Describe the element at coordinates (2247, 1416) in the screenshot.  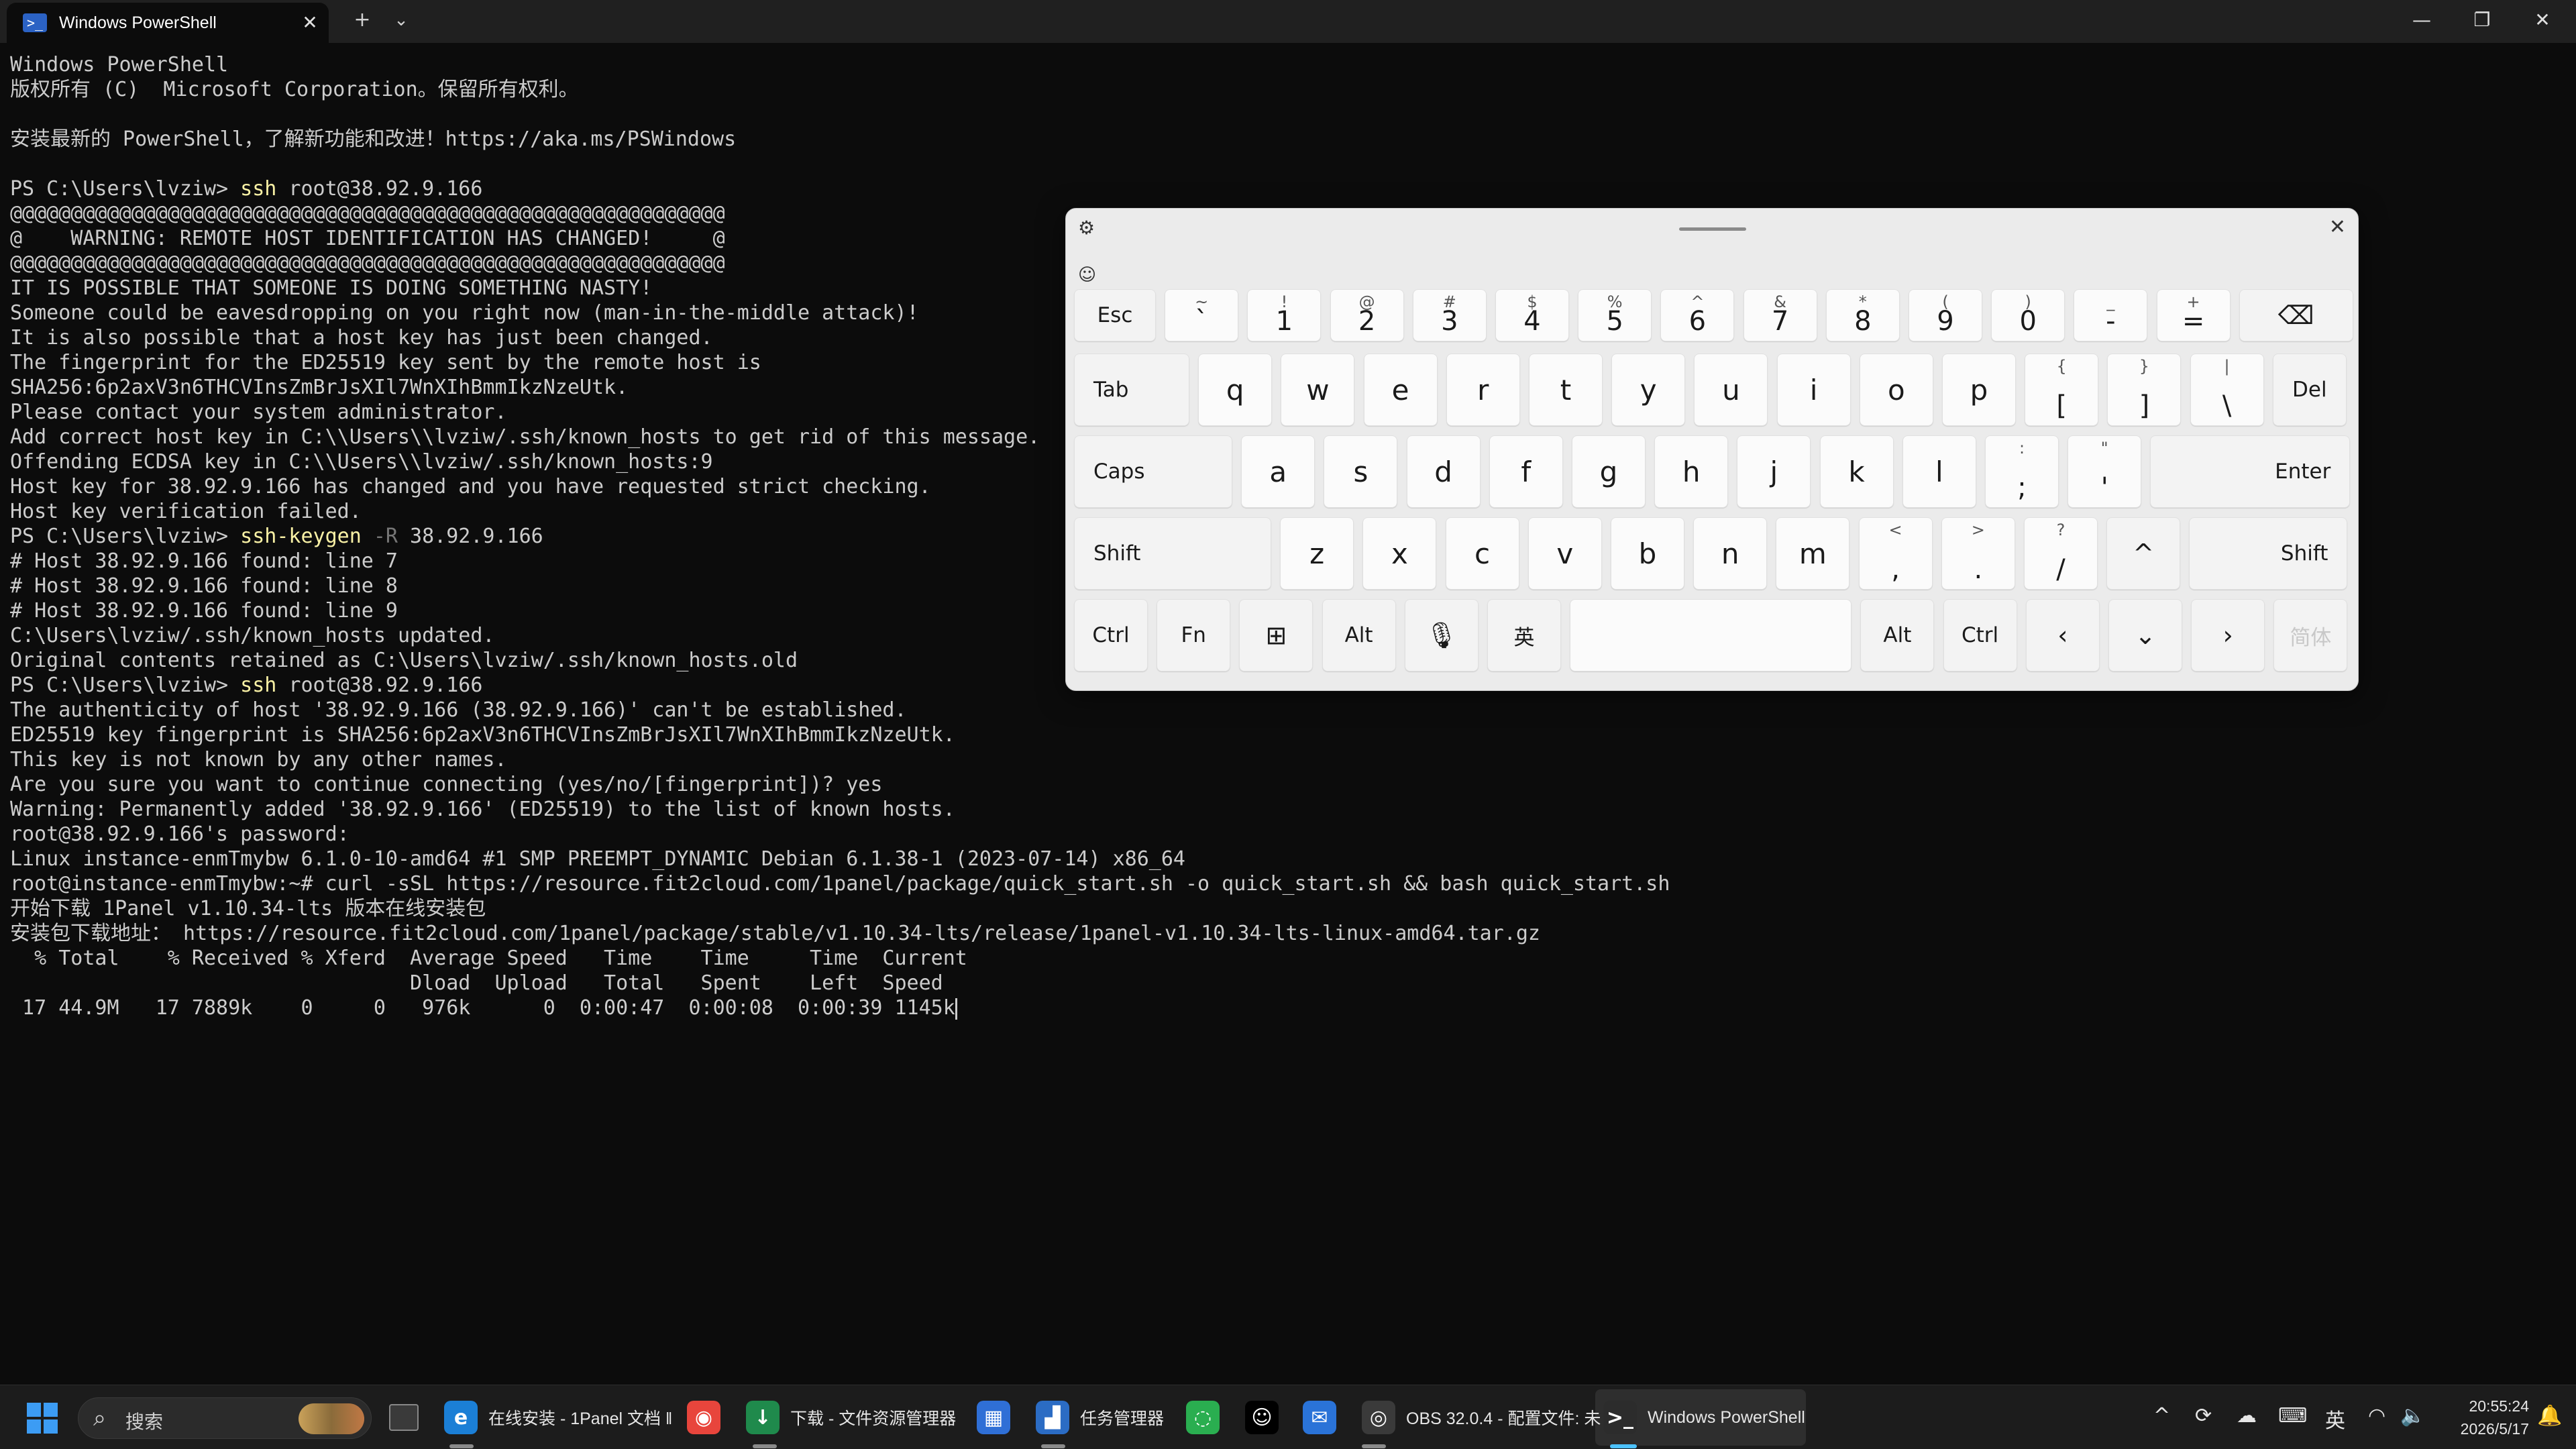
I see `onedrive-icon: ☁` at that location.